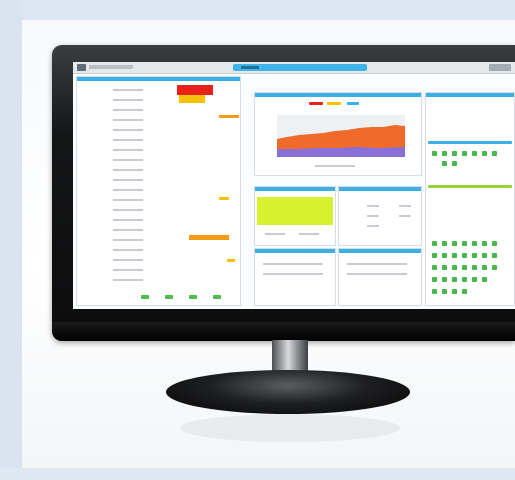 The image size is (515, 480). Describe the element at coordinates (195, 90) in the screenshot. I see `alert-cell` at that location.